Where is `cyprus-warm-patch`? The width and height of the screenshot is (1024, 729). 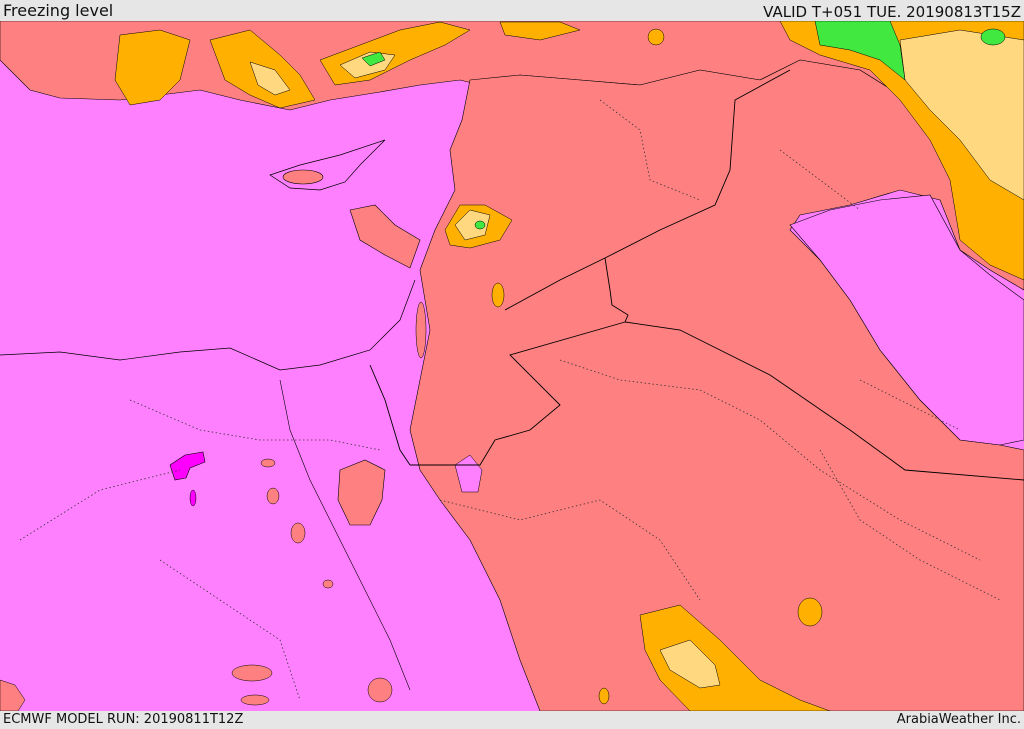
cyprus-warm-patch is located at coordinates (303, 177).